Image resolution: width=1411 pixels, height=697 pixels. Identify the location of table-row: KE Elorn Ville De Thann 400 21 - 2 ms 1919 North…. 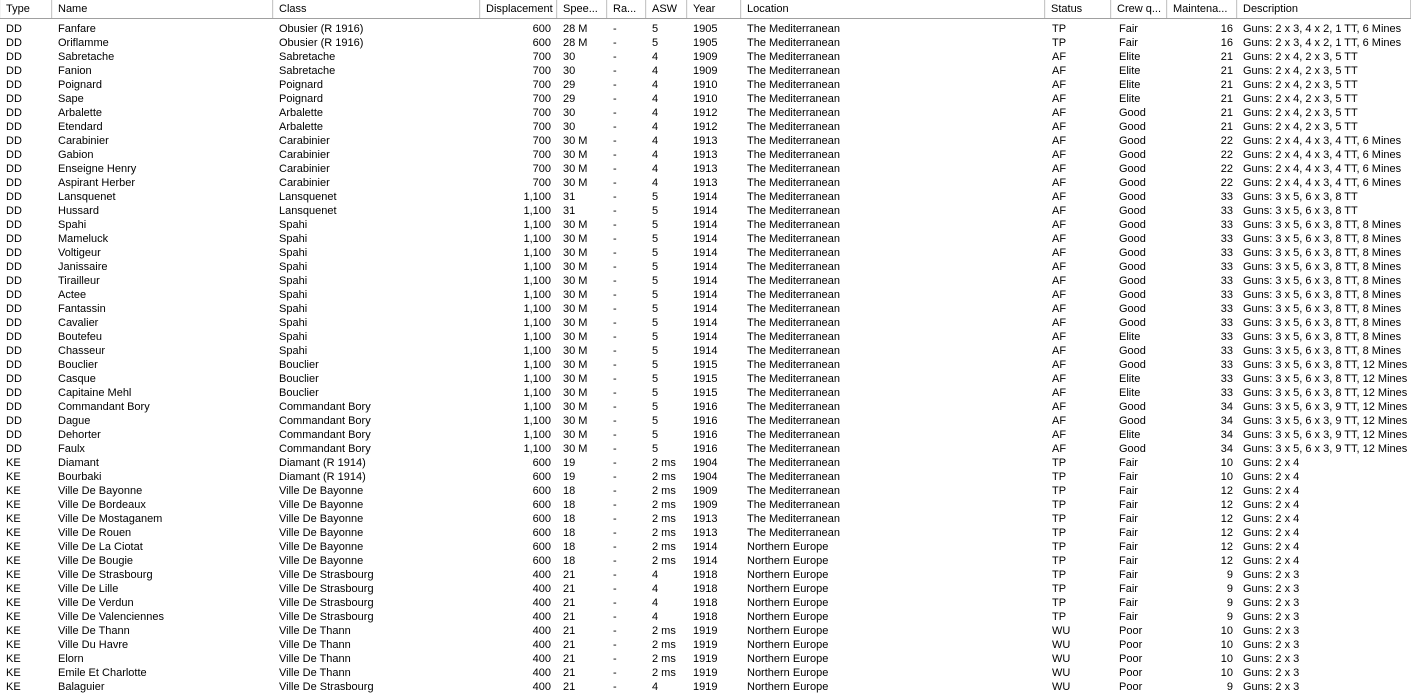
(705, 659).